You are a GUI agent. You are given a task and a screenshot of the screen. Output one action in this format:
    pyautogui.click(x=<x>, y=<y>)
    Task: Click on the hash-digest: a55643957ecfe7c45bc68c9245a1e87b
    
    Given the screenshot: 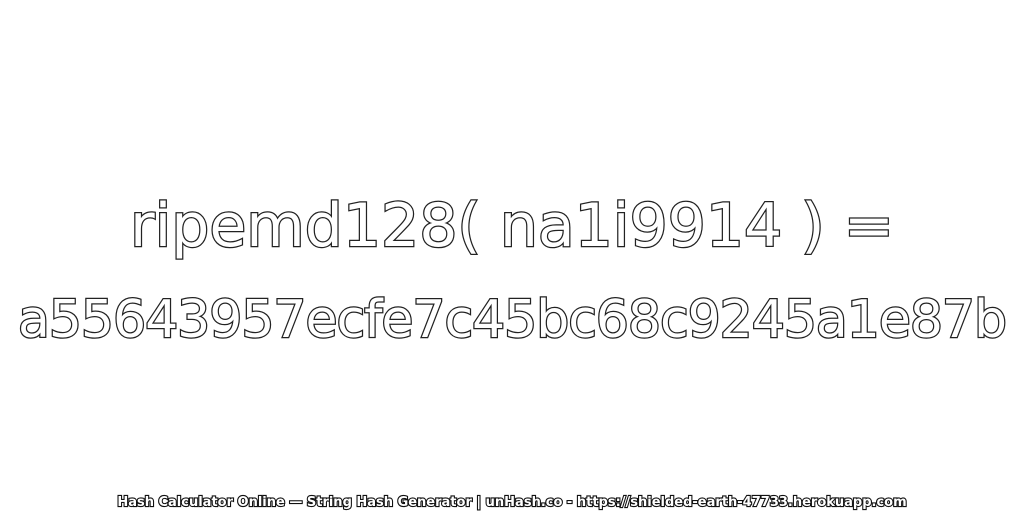 What is the action you would take?
    pyautogui.click(x=513, y=320)
    